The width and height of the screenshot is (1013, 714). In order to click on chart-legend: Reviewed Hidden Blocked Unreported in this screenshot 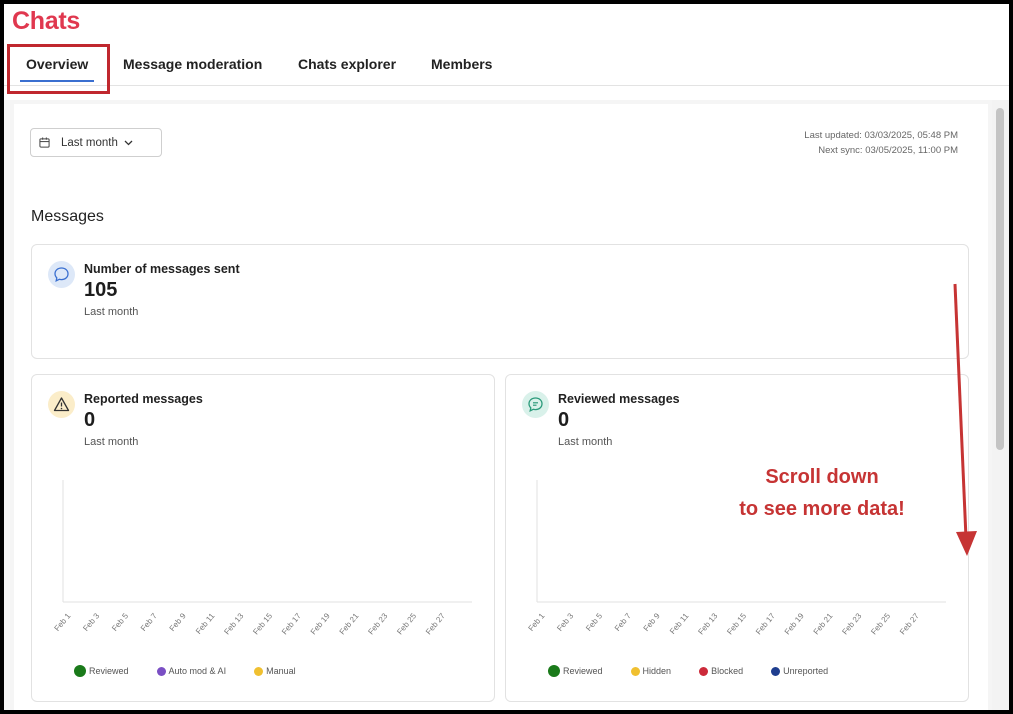, I will do `click(702, 671)`.